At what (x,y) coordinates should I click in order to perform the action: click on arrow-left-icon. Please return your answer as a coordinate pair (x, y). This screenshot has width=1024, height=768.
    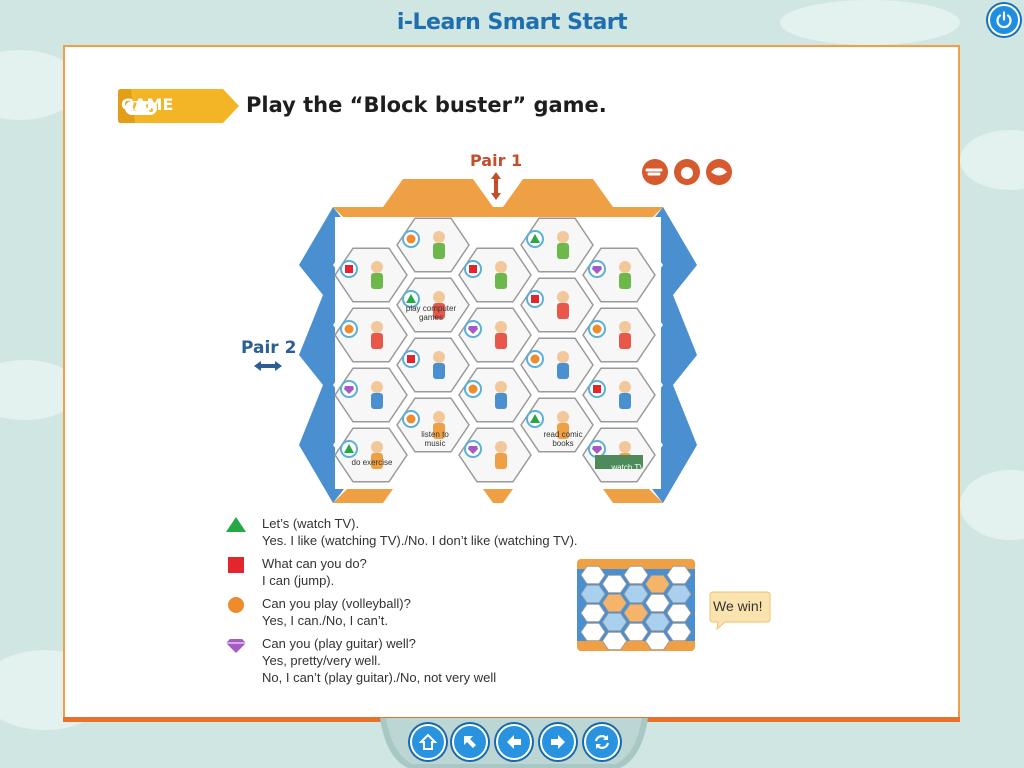
    Looking at the image, I should click on (514, 742).